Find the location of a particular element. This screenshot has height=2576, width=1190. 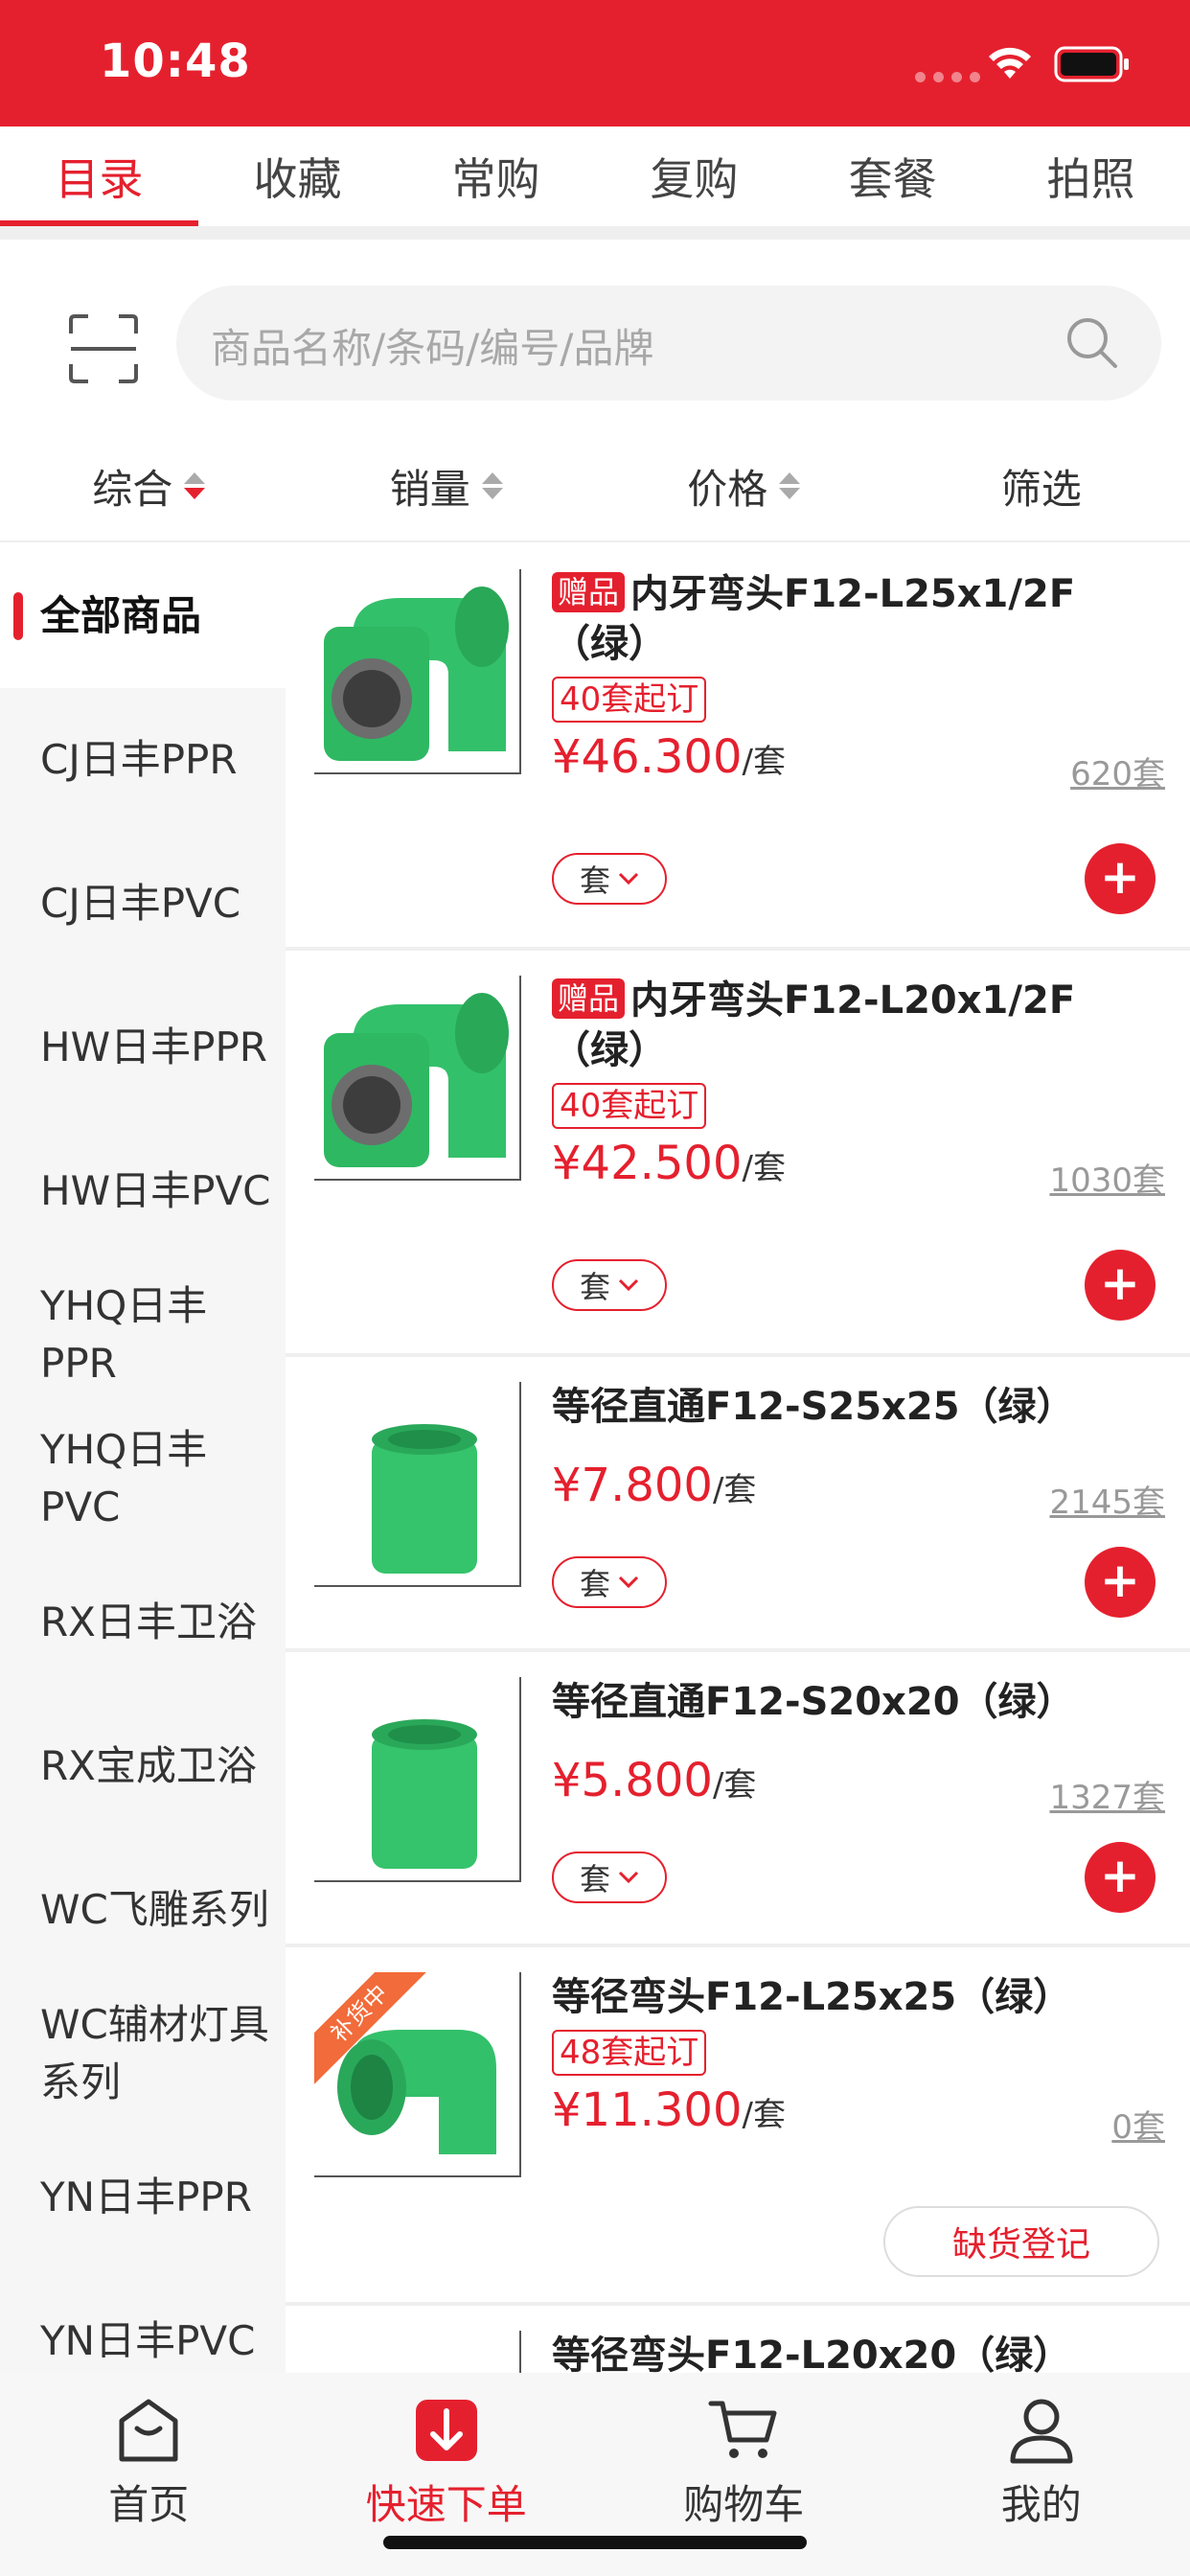

product-price: ¥7.800 is located at coordinates (633, 1485).